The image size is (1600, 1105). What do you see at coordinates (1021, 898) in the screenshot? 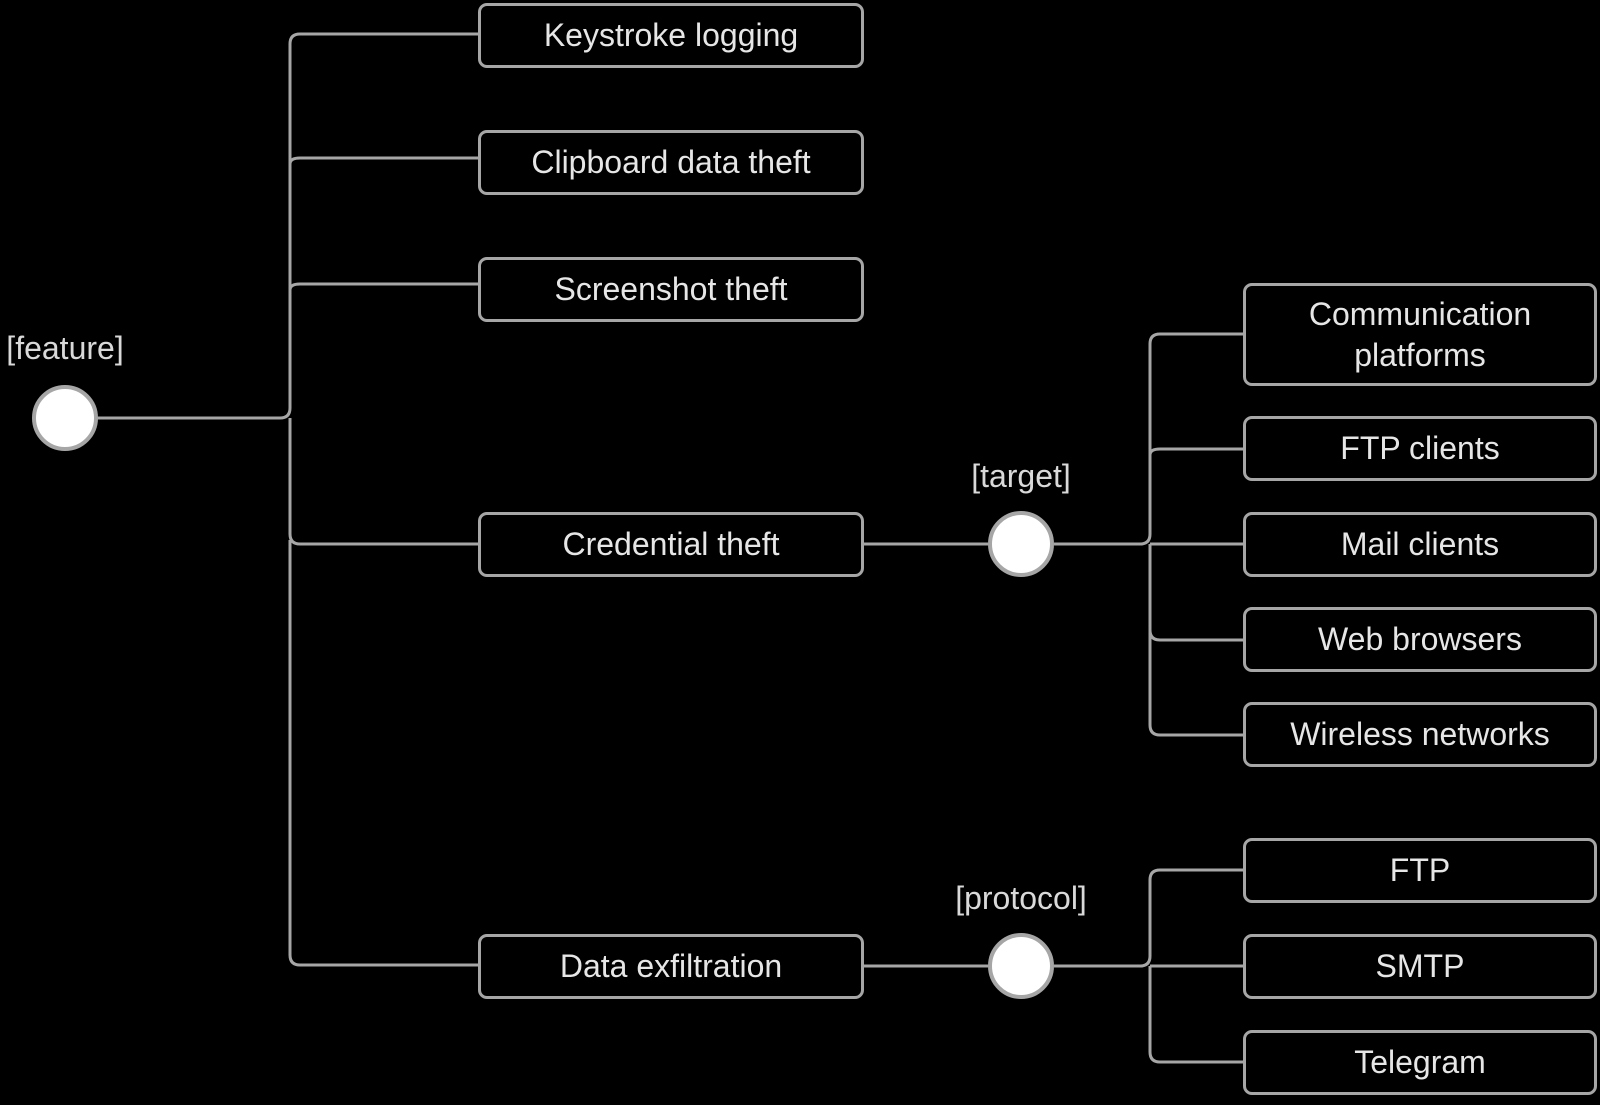
I see `protocol-hub-label: [protocol]` at bounding box center [1021, 898].